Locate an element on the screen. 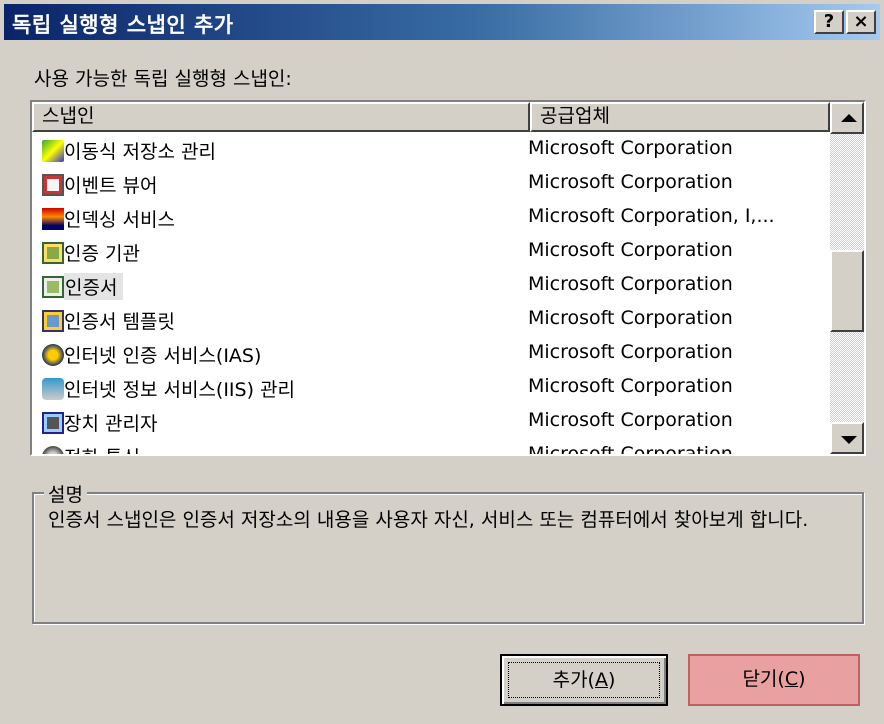 Image resolution: width=884 pixels, height=724 pixels. list-item: 장치 관리자 Microsoft Corporation is located at coordinates (431, 423).